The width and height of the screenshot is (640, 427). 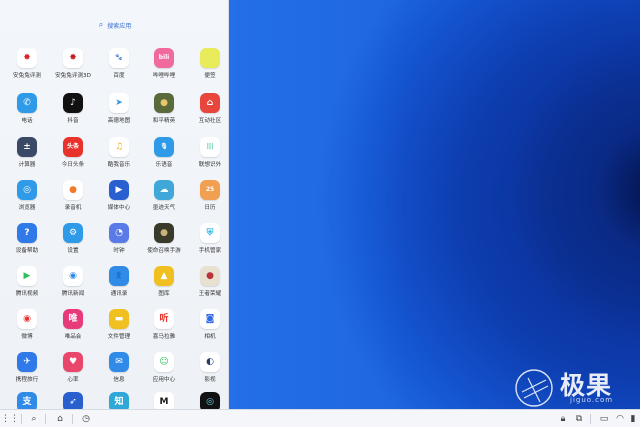 I want to click on app-label: 文件管理, so click(x=119, y=337).